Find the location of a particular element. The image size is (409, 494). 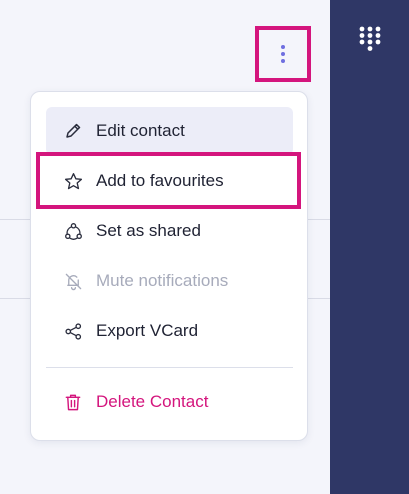

share-nodes-icon is located at coordinates (73, 331).